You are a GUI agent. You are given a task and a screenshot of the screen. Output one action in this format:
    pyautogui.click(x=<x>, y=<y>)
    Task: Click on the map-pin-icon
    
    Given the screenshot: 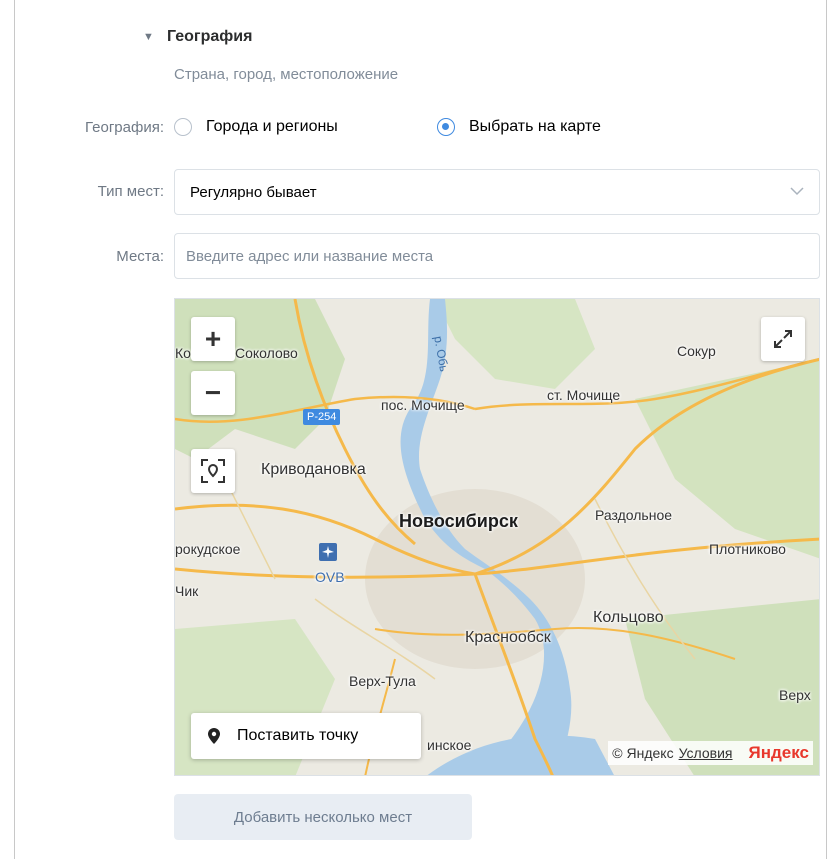 What is the action you would take?
    pyautogui.click(x=214, y=736)
    